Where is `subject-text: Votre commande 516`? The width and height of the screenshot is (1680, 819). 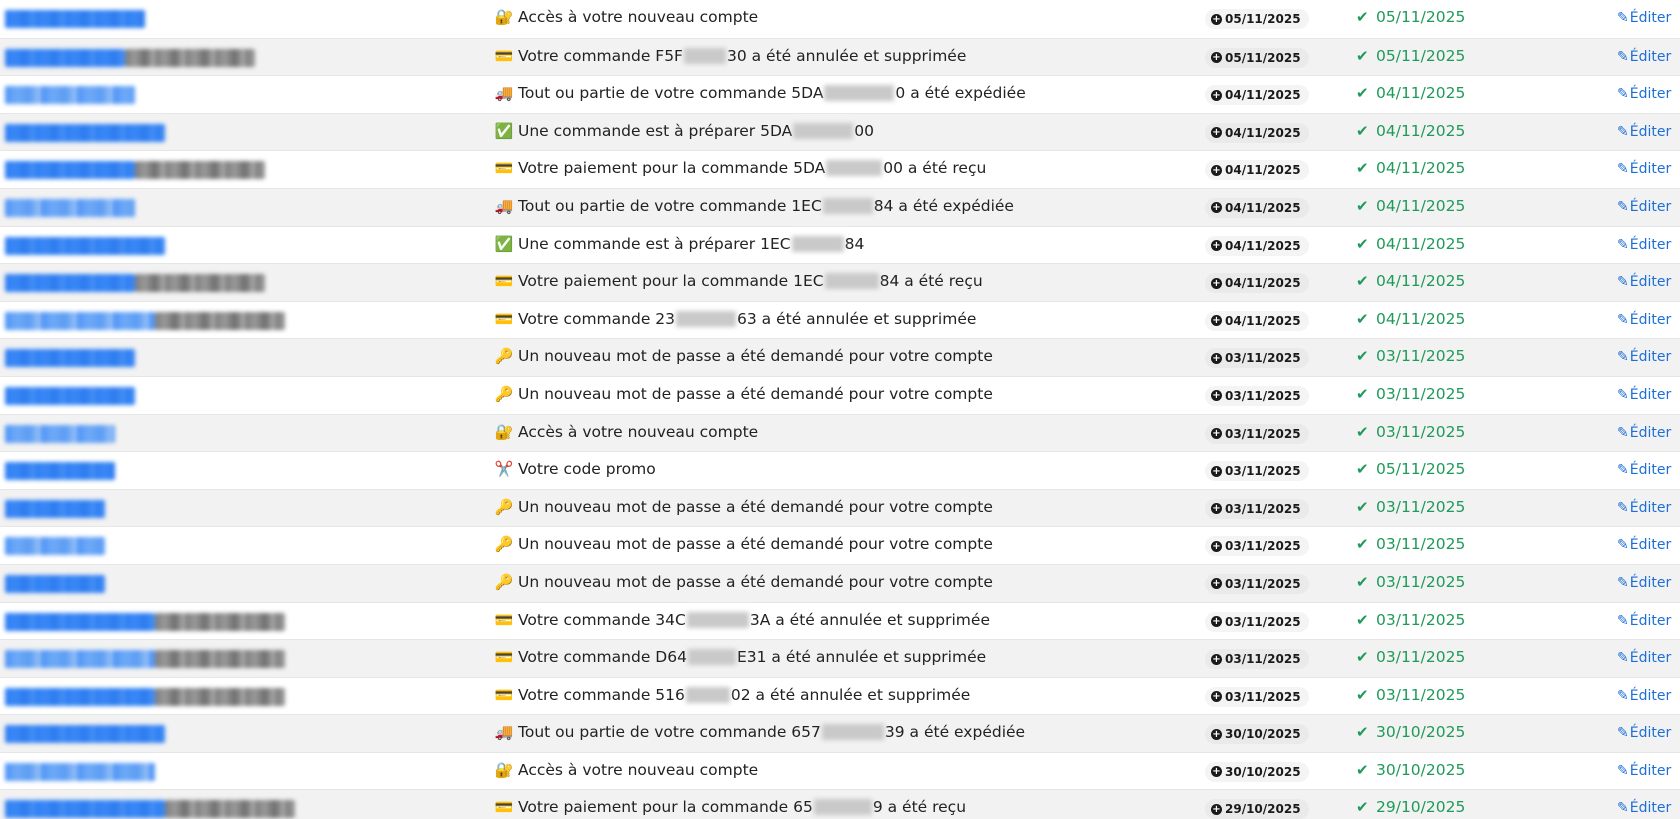 subject-text: Votre commande 516 is located at coordinates (601, 694).